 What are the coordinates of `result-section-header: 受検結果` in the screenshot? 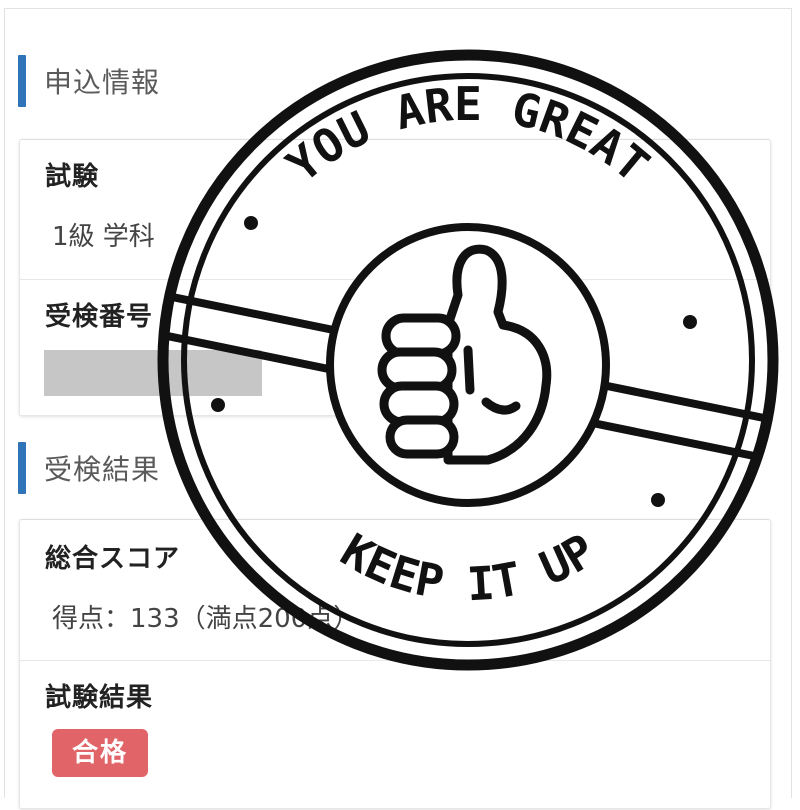 It's located at (89, 468).